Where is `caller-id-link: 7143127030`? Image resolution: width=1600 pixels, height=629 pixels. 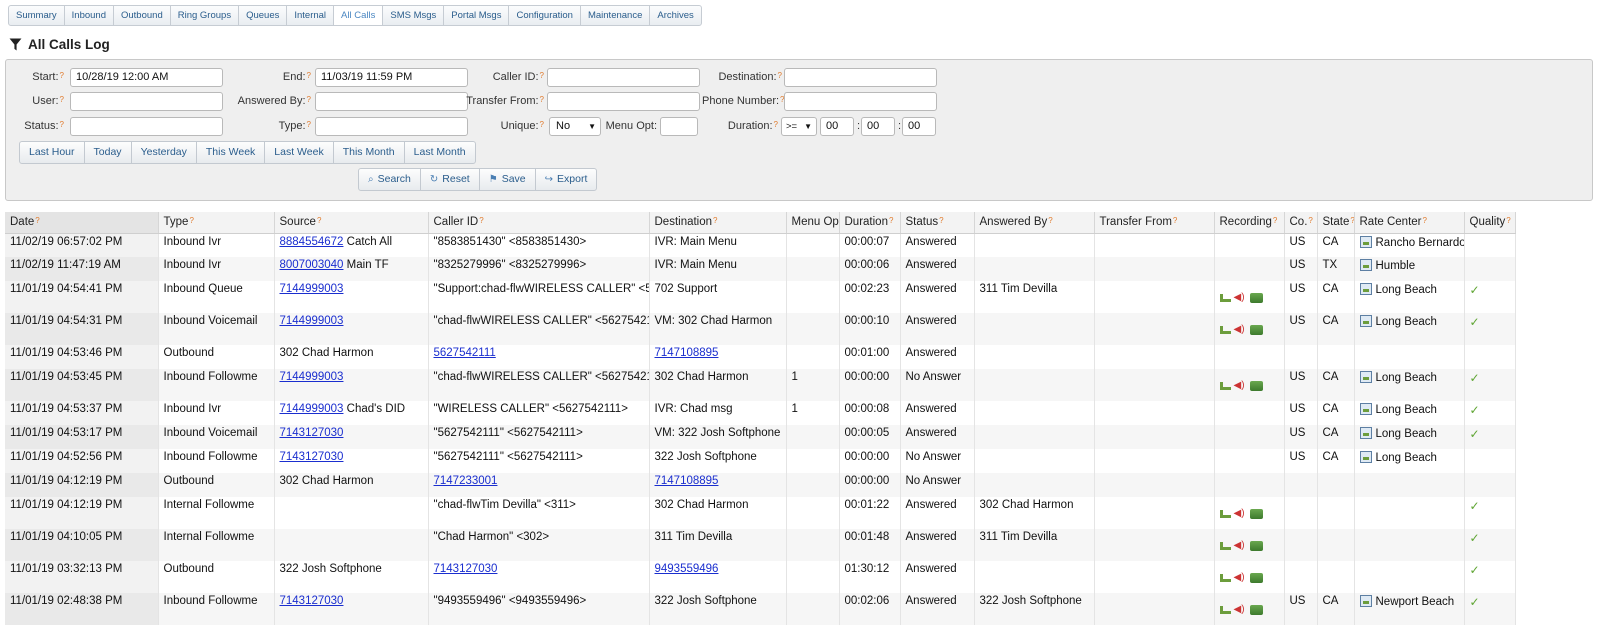
caller-id-link: 7143127030 is located at coordinates (466, 569).